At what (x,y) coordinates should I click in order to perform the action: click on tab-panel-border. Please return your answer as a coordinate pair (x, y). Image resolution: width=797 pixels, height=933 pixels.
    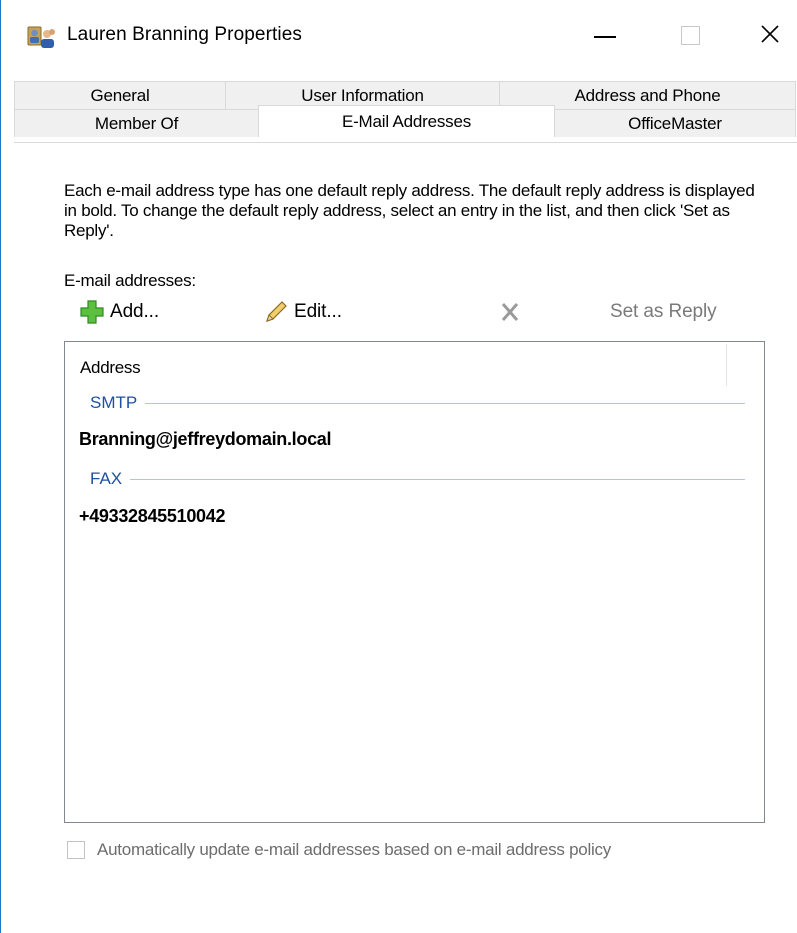
    Looking at the image, I should click on (405, 142).